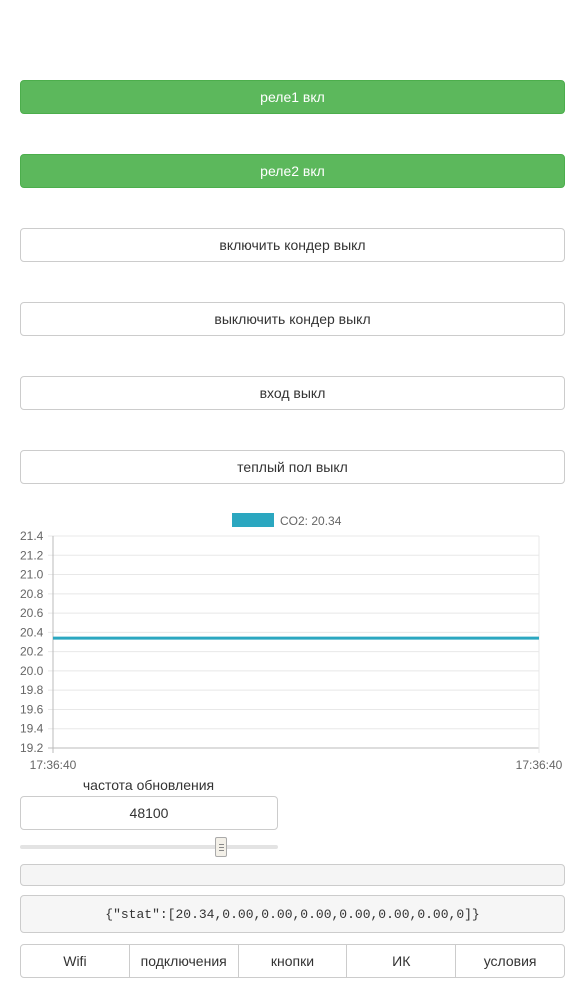 The image size is (585, 998). What do you see at coordinates (292, 467) in the screenshot?
I see `floor-heating-button: теплый пол выкл` at bounding box center [292, 467].